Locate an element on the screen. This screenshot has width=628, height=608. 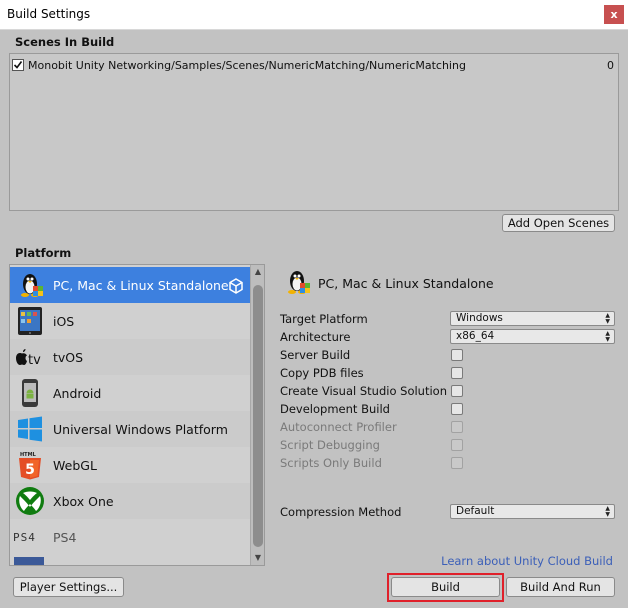
scroll-thumb is located at coordinates (258, 416).